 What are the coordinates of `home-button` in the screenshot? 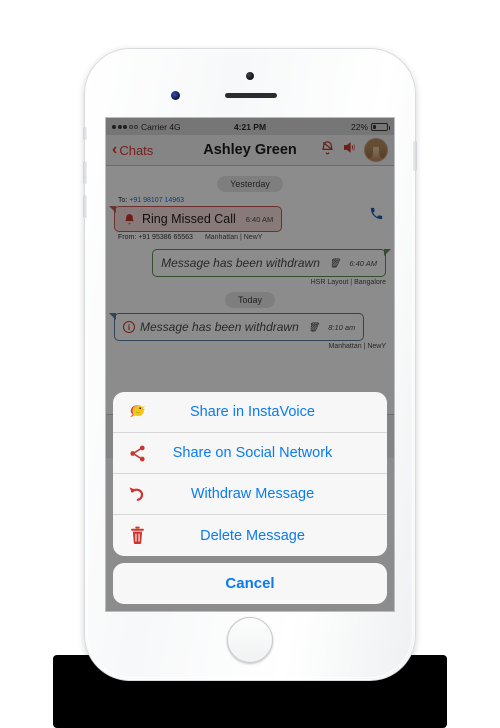 It's located at (250, 640).